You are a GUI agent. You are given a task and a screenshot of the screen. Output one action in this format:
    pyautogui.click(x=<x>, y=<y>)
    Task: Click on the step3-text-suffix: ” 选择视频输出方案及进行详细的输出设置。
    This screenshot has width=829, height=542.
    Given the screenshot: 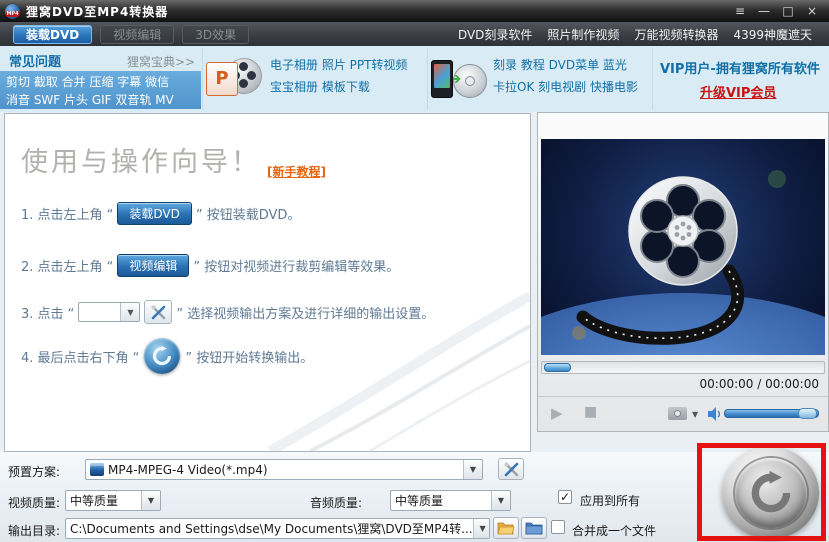 What is the action you would take?
    pyautogui.click(x=305, y=314)
    